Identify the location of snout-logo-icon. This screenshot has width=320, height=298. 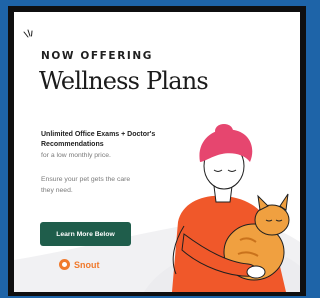
(64, 264).